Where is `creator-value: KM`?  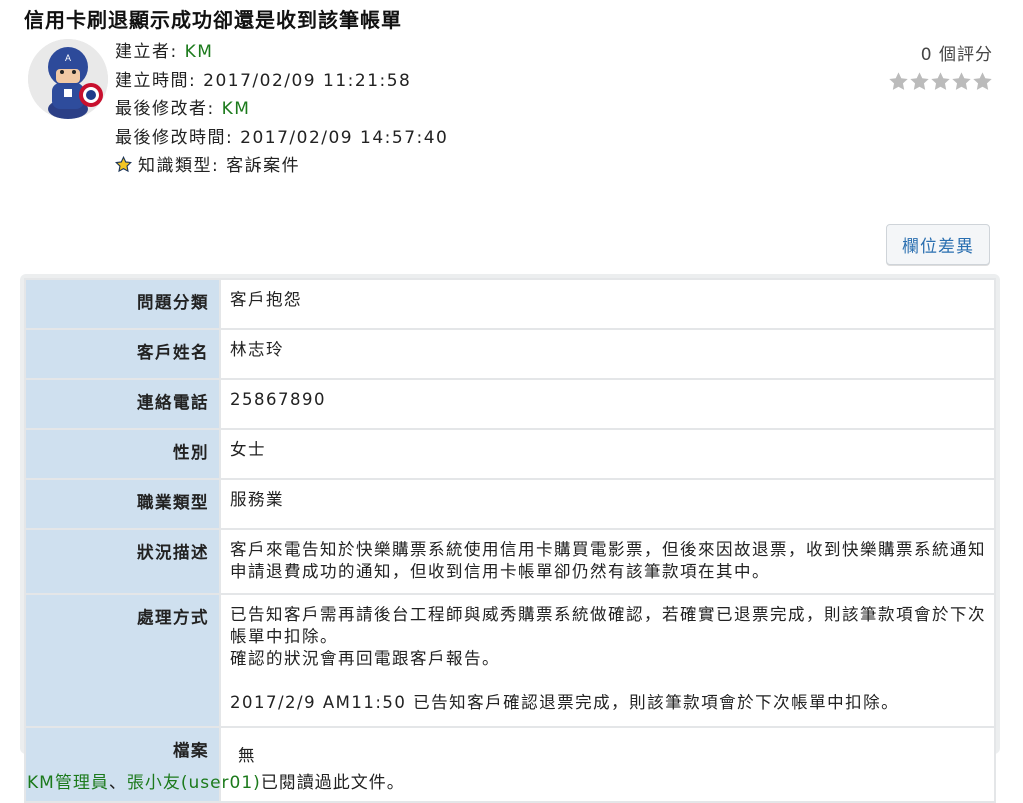 creator-value: KM is located at coordinates (199, 52).